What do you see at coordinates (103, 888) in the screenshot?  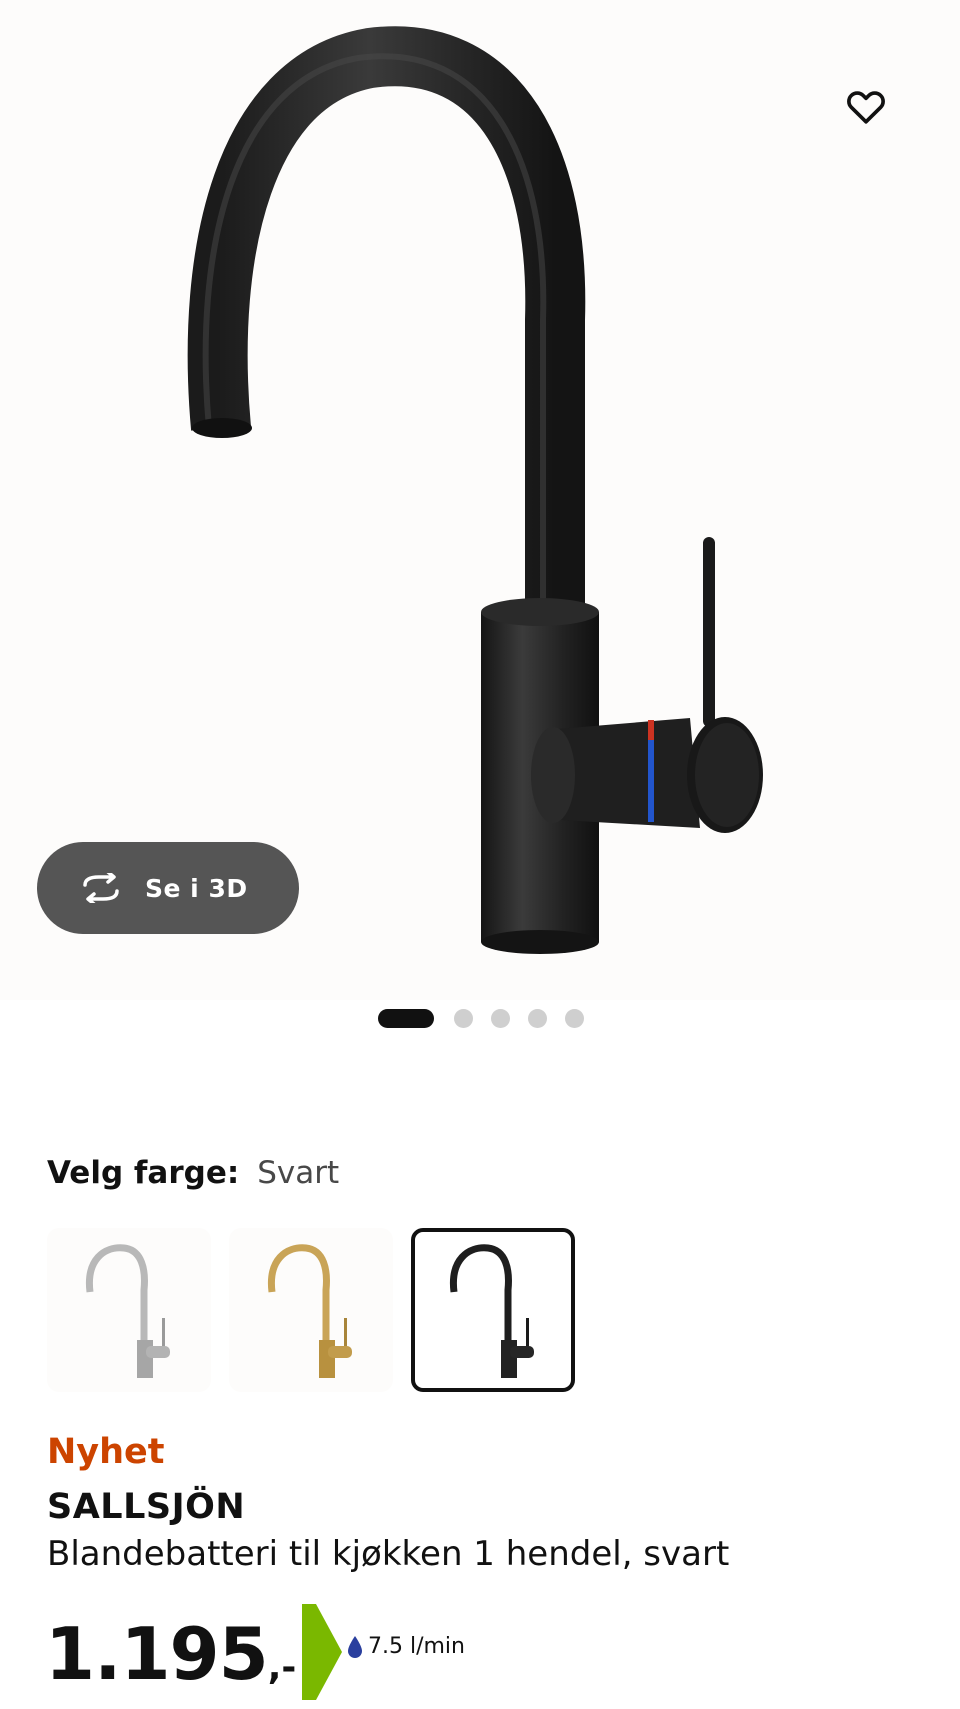 I see `rotate-3d-icon` at bounding box center [103, 888].